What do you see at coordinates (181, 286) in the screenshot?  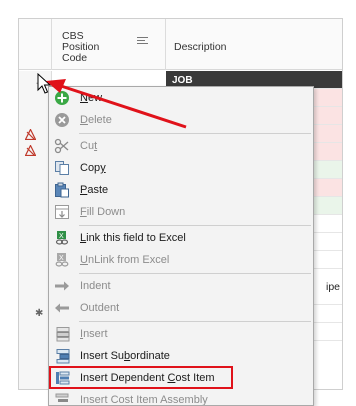 I see `menu-item-indent: Indent` at bounding box center [181, 286].